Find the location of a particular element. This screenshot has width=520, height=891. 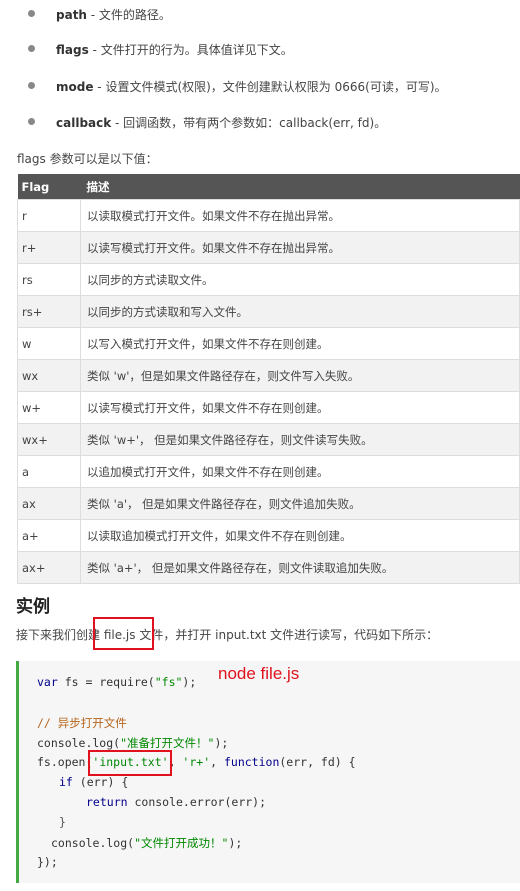

code-line: }); is located at coordinates (47, 862).